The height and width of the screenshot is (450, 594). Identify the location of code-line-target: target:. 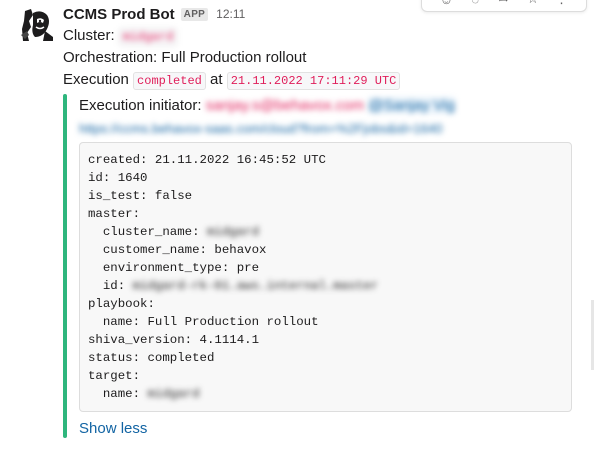
(114, 376).